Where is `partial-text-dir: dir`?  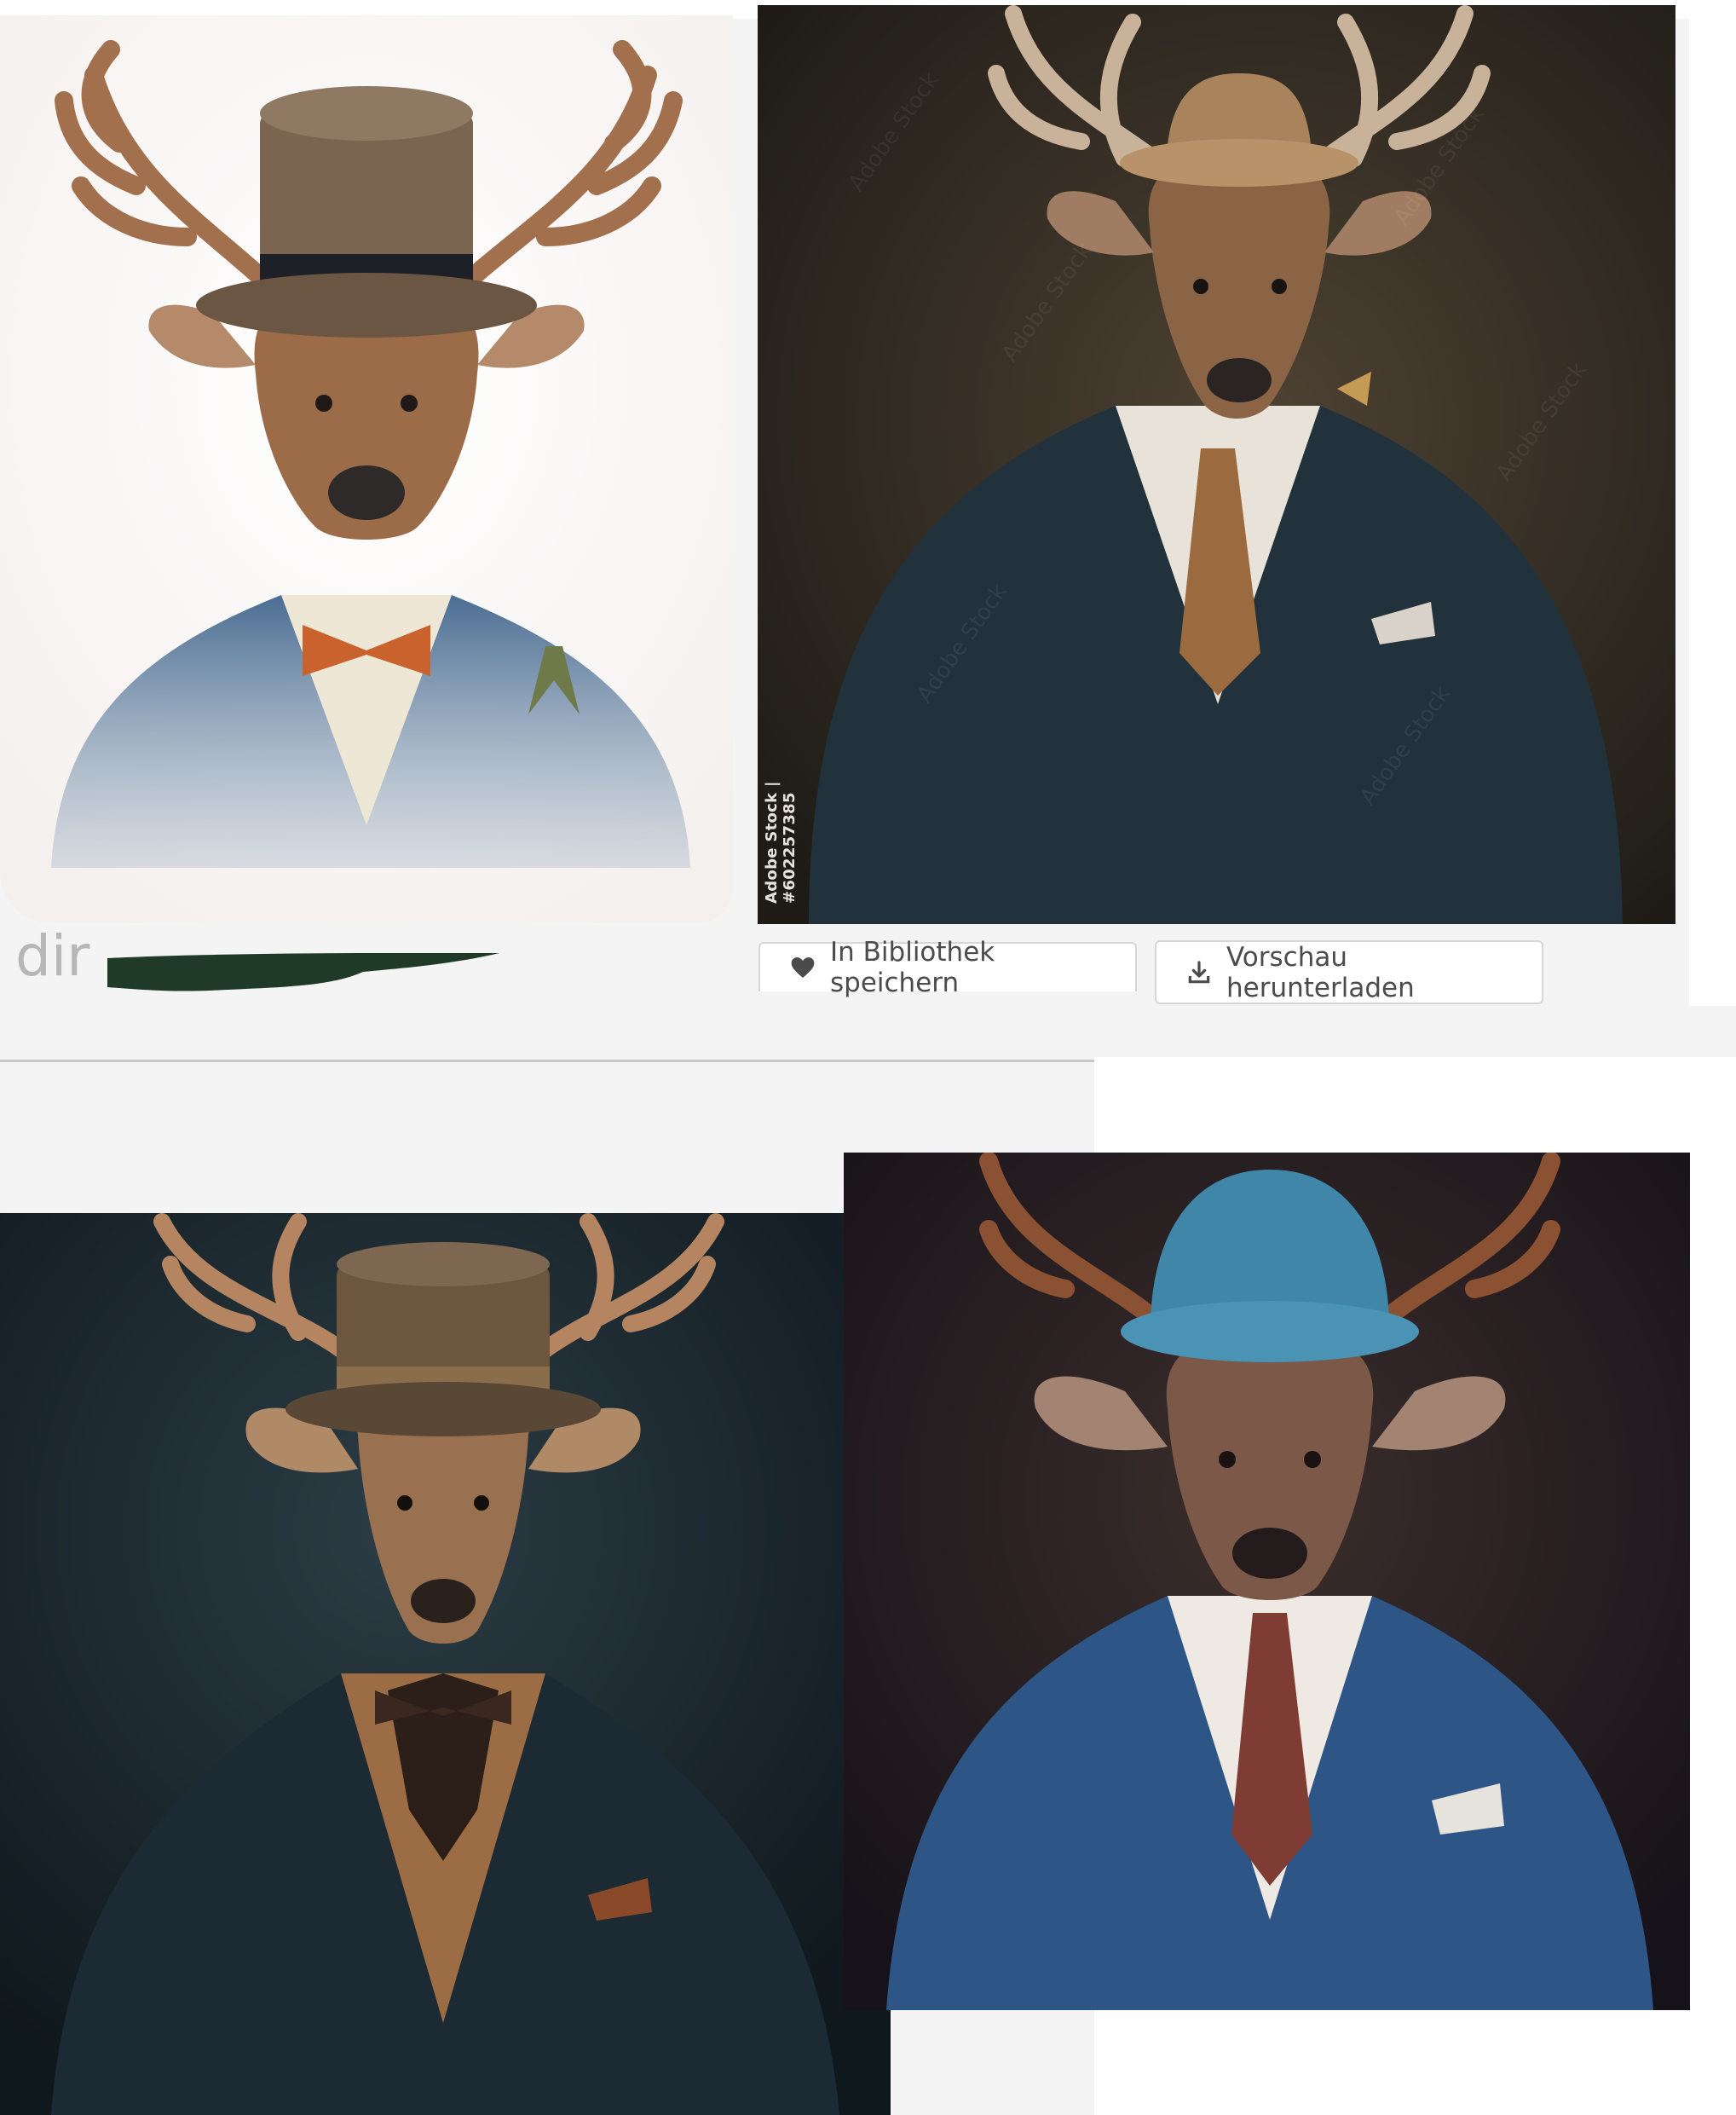 partial-text-dir: dir is located at coordinates (52, 956).